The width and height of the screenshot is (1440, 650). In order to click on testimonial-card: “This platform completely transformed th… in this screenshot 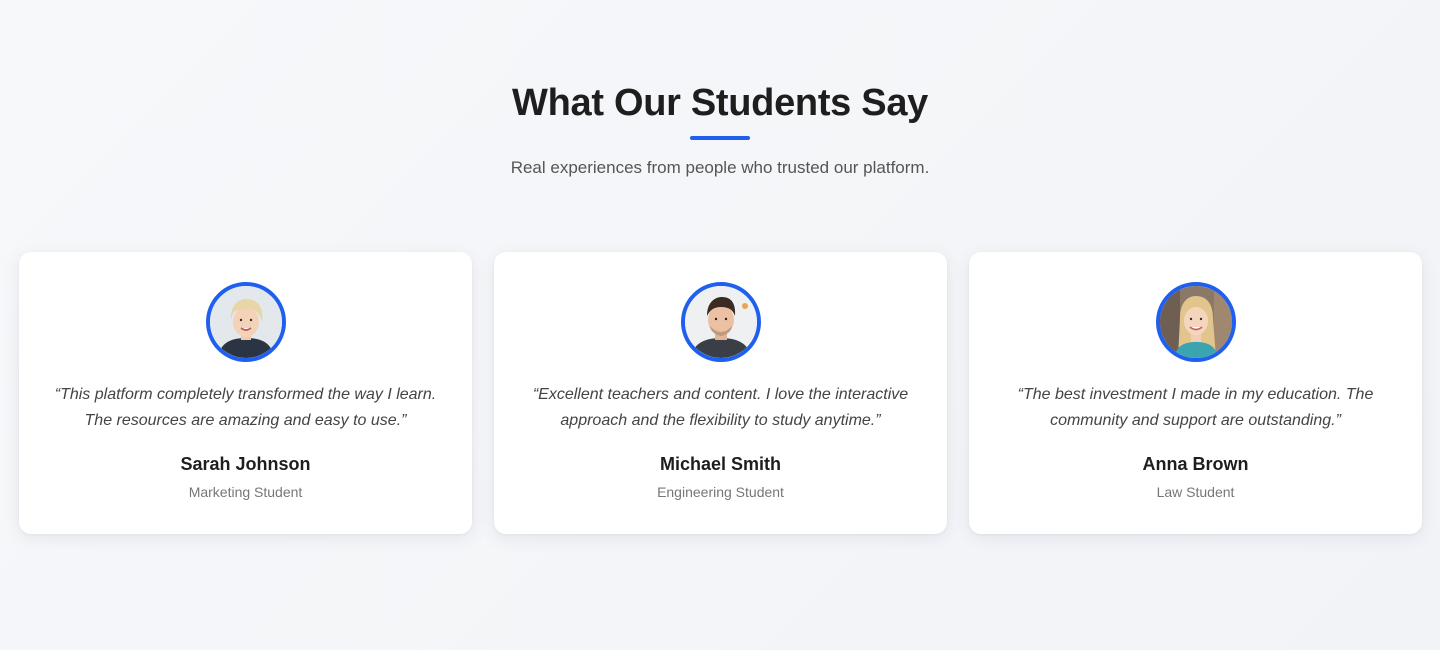, I will do `click(245, 393)`.